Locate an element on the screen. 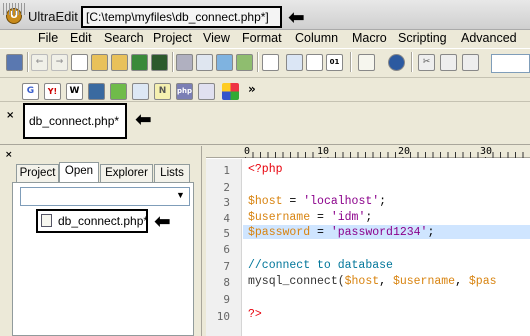  column-mode-icon is located at coordinates (294, 62).